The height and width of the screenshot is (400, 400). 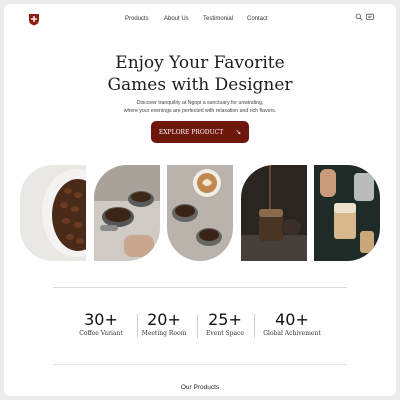 What do you see at coordinates (101, 333) in the screenshot?
I see `stat-label: Coffee Variant` at bounding box center [101, 333].